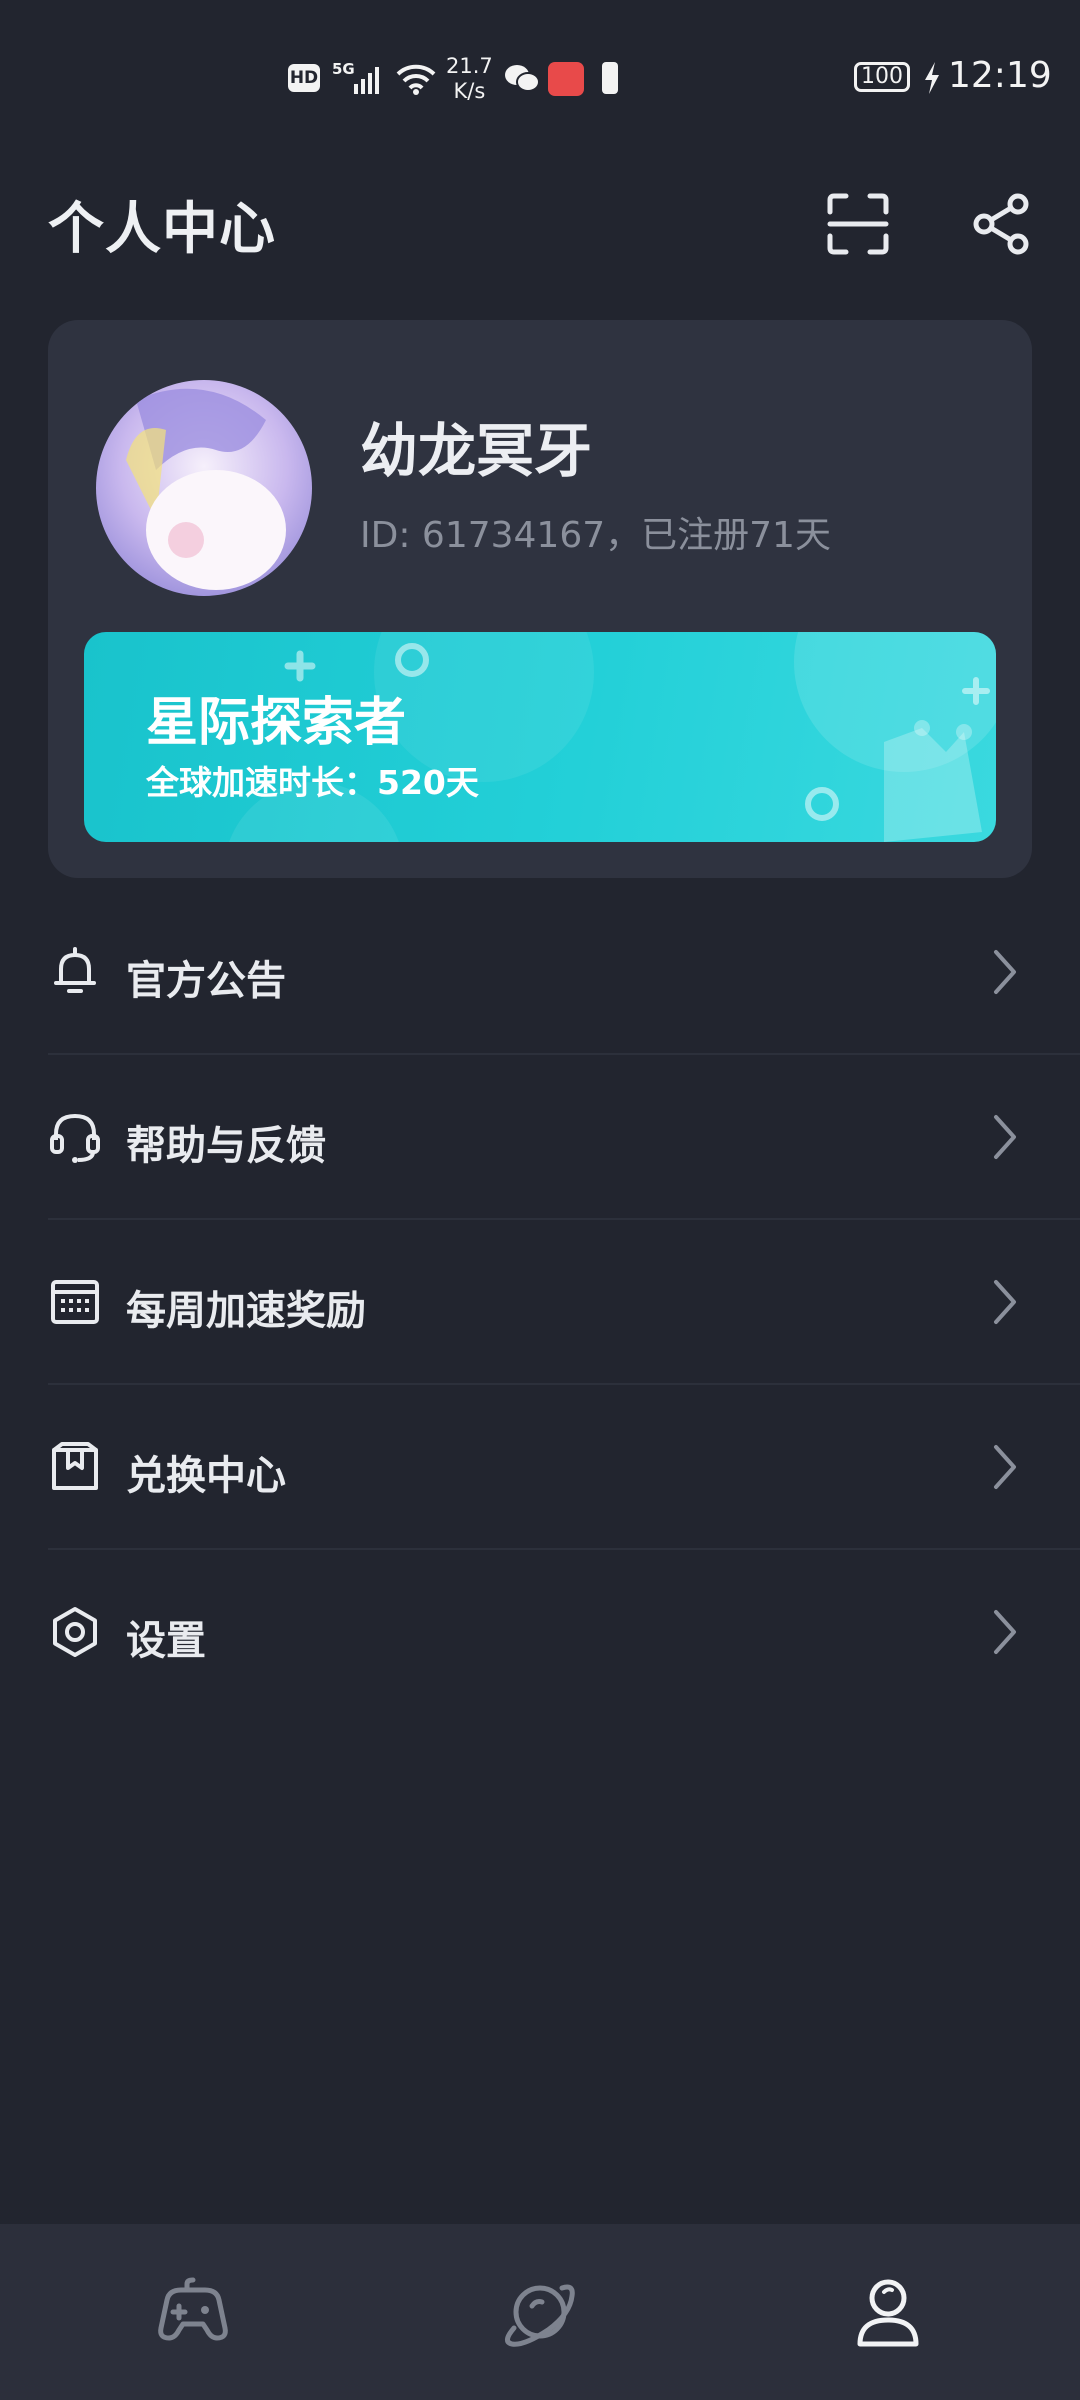  I want to click on avatar-image, so click(204, 488).